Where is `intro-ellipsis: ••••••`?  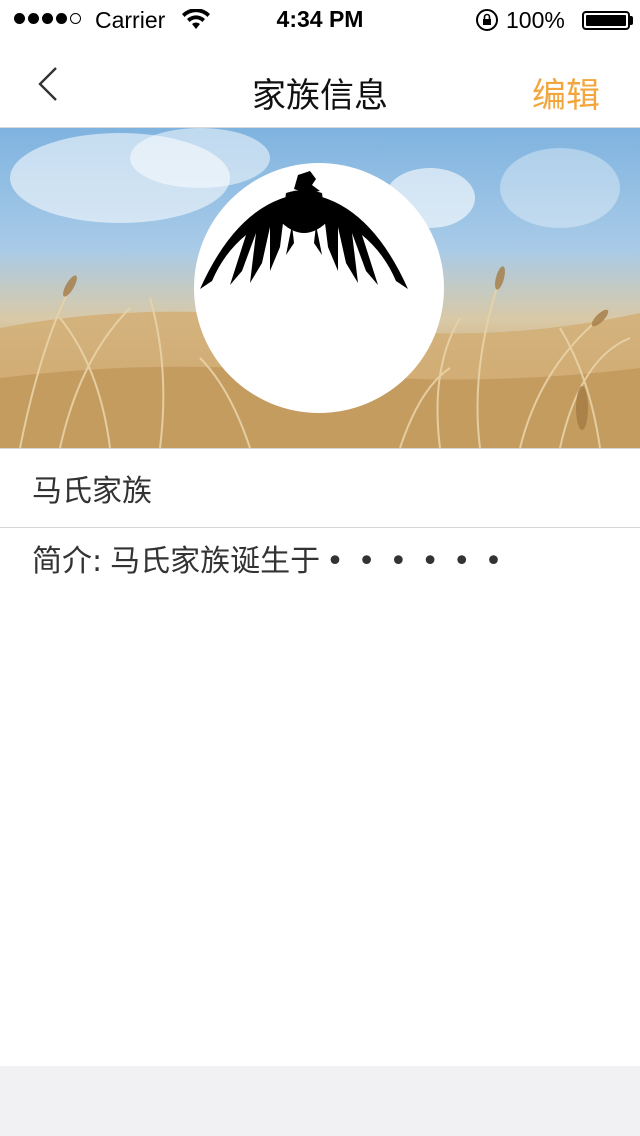 intro-ellipsis: •••••• is located at coordinates (421, 561).